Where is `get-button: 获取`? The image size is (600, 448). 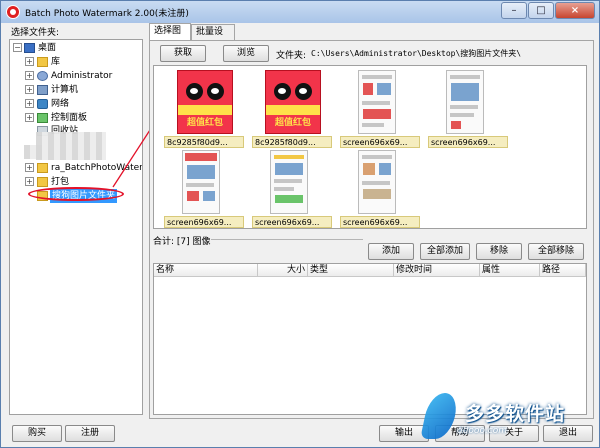 get-button: 获取 is located at coordinates (183, 53).